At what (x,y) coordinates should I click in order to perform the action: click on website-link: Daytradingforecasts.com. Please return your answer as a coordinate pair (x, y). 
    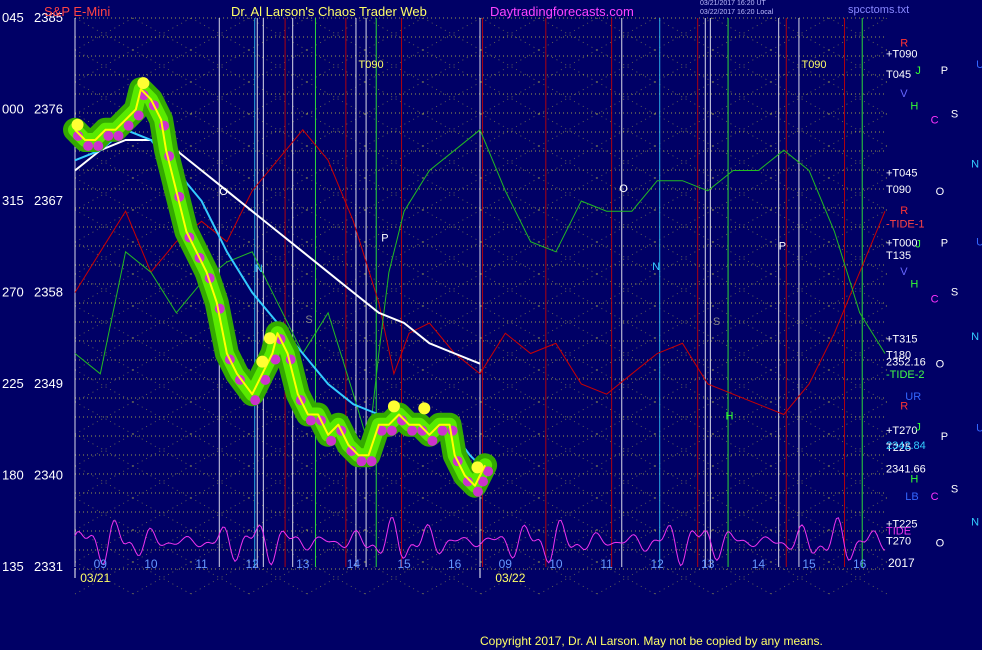
    Looking at the image, I should click on (562, 11).